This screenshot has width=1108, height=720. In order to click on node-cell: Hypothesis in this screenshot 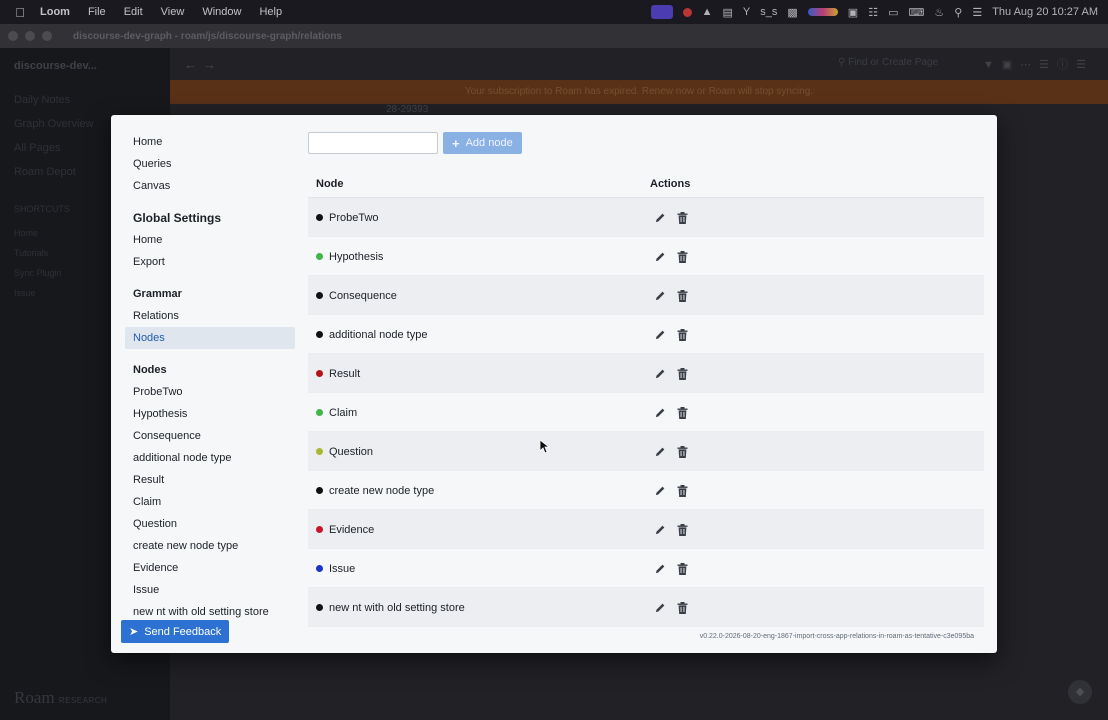, I will do `click(349, 256)`.